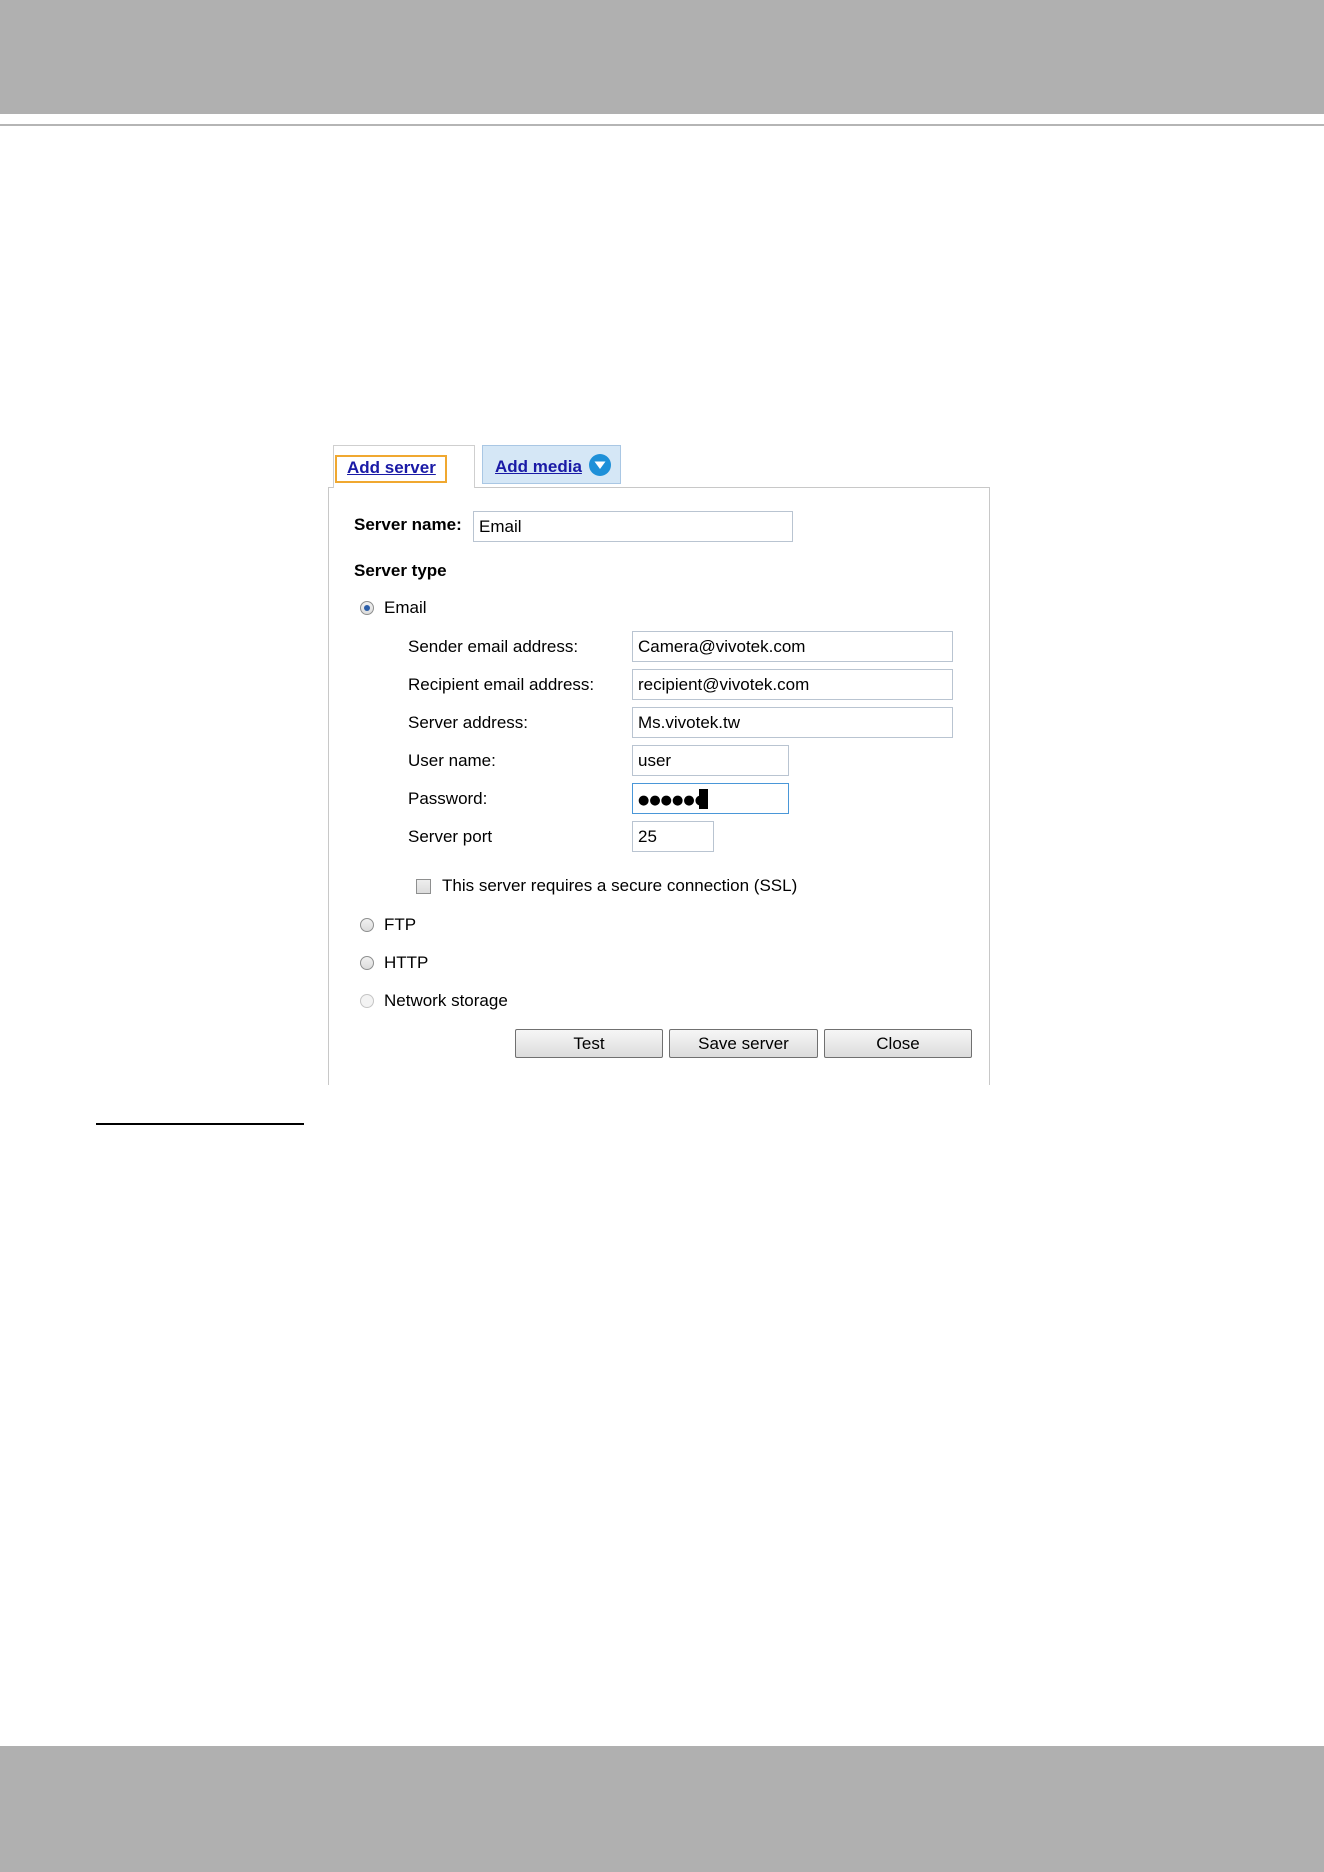  What do you see at coordinates (600, 465) in the screenshot?
I see `chevron-down-circle-icon` at bounding box center [600, 465].